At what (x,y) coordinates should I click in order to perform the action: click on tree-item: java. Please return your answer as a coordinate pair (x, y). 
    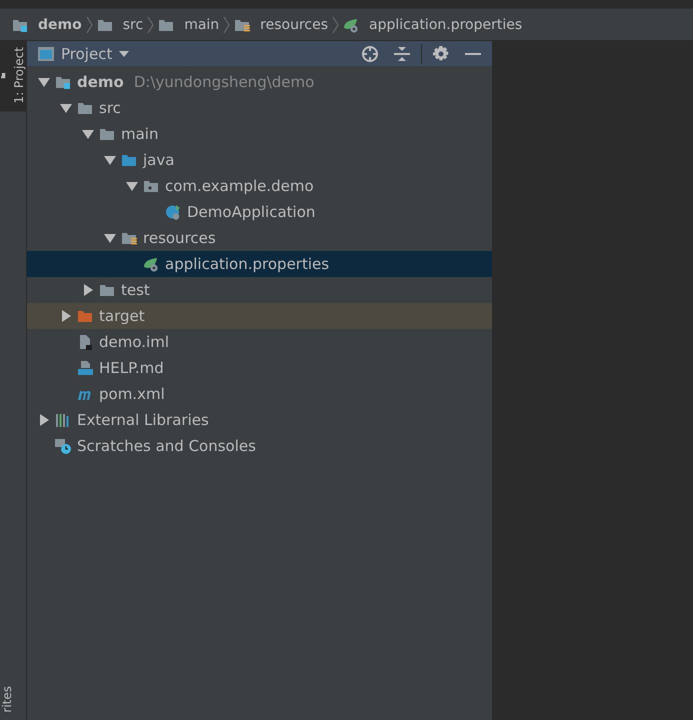
    Looking at the image, I should click on (259, 160).